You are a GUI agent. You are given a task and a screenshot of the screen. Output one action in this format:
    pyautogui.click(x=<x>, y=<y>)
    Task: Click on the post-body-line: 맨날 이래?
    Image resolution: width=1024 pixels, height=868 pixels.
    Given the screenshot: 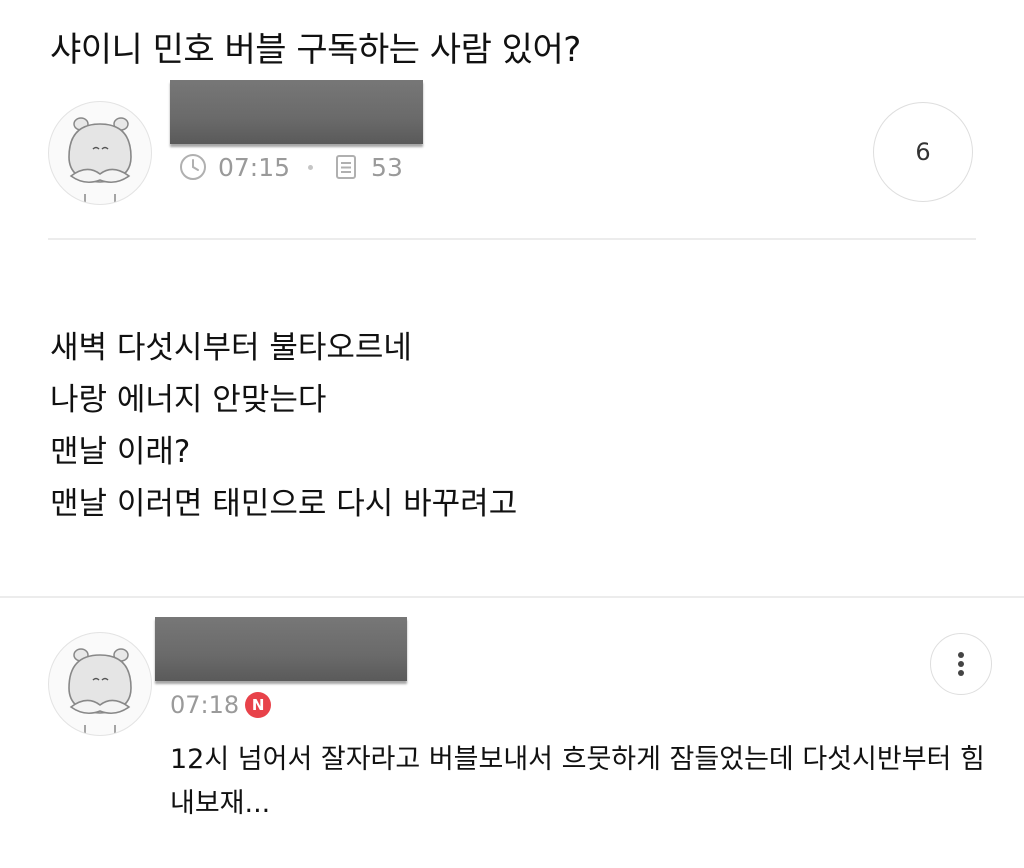 What is the action you would take?
    pyautogui.click(x=120, y=452)
    